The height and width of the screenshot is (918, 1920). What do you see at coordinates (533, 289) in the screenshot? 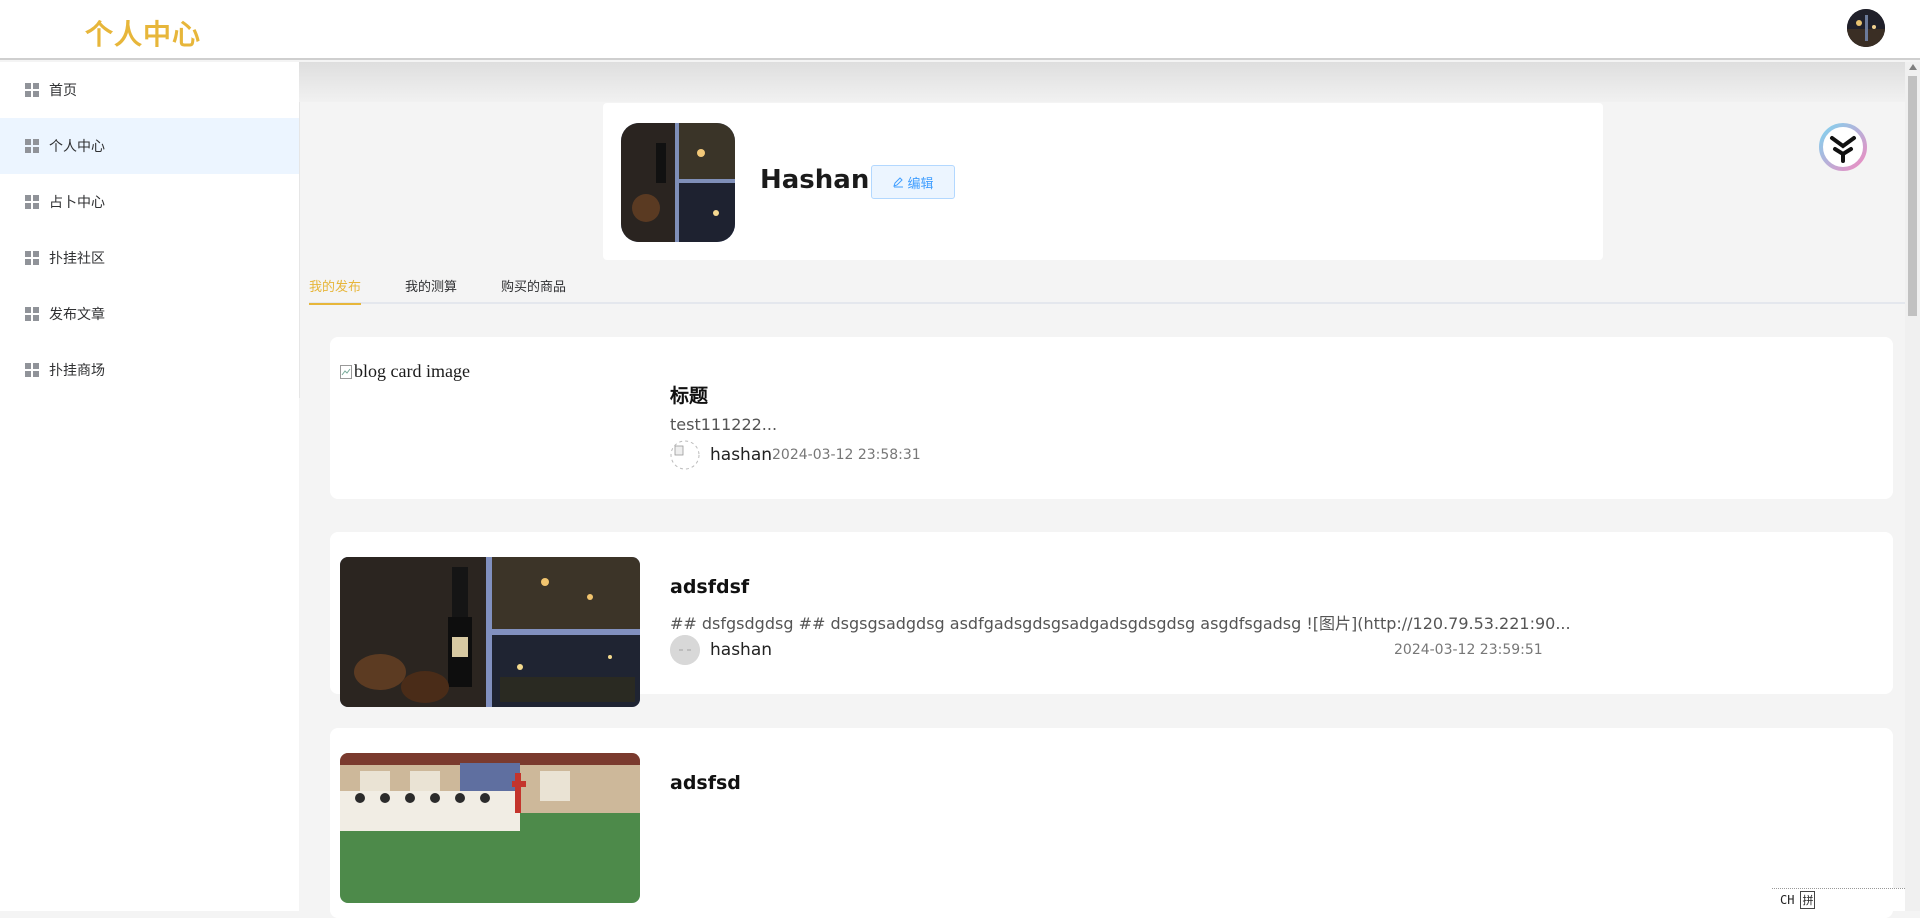
I see `tab-purchased-items: 购买的商品` at bounding box center [533, 289].